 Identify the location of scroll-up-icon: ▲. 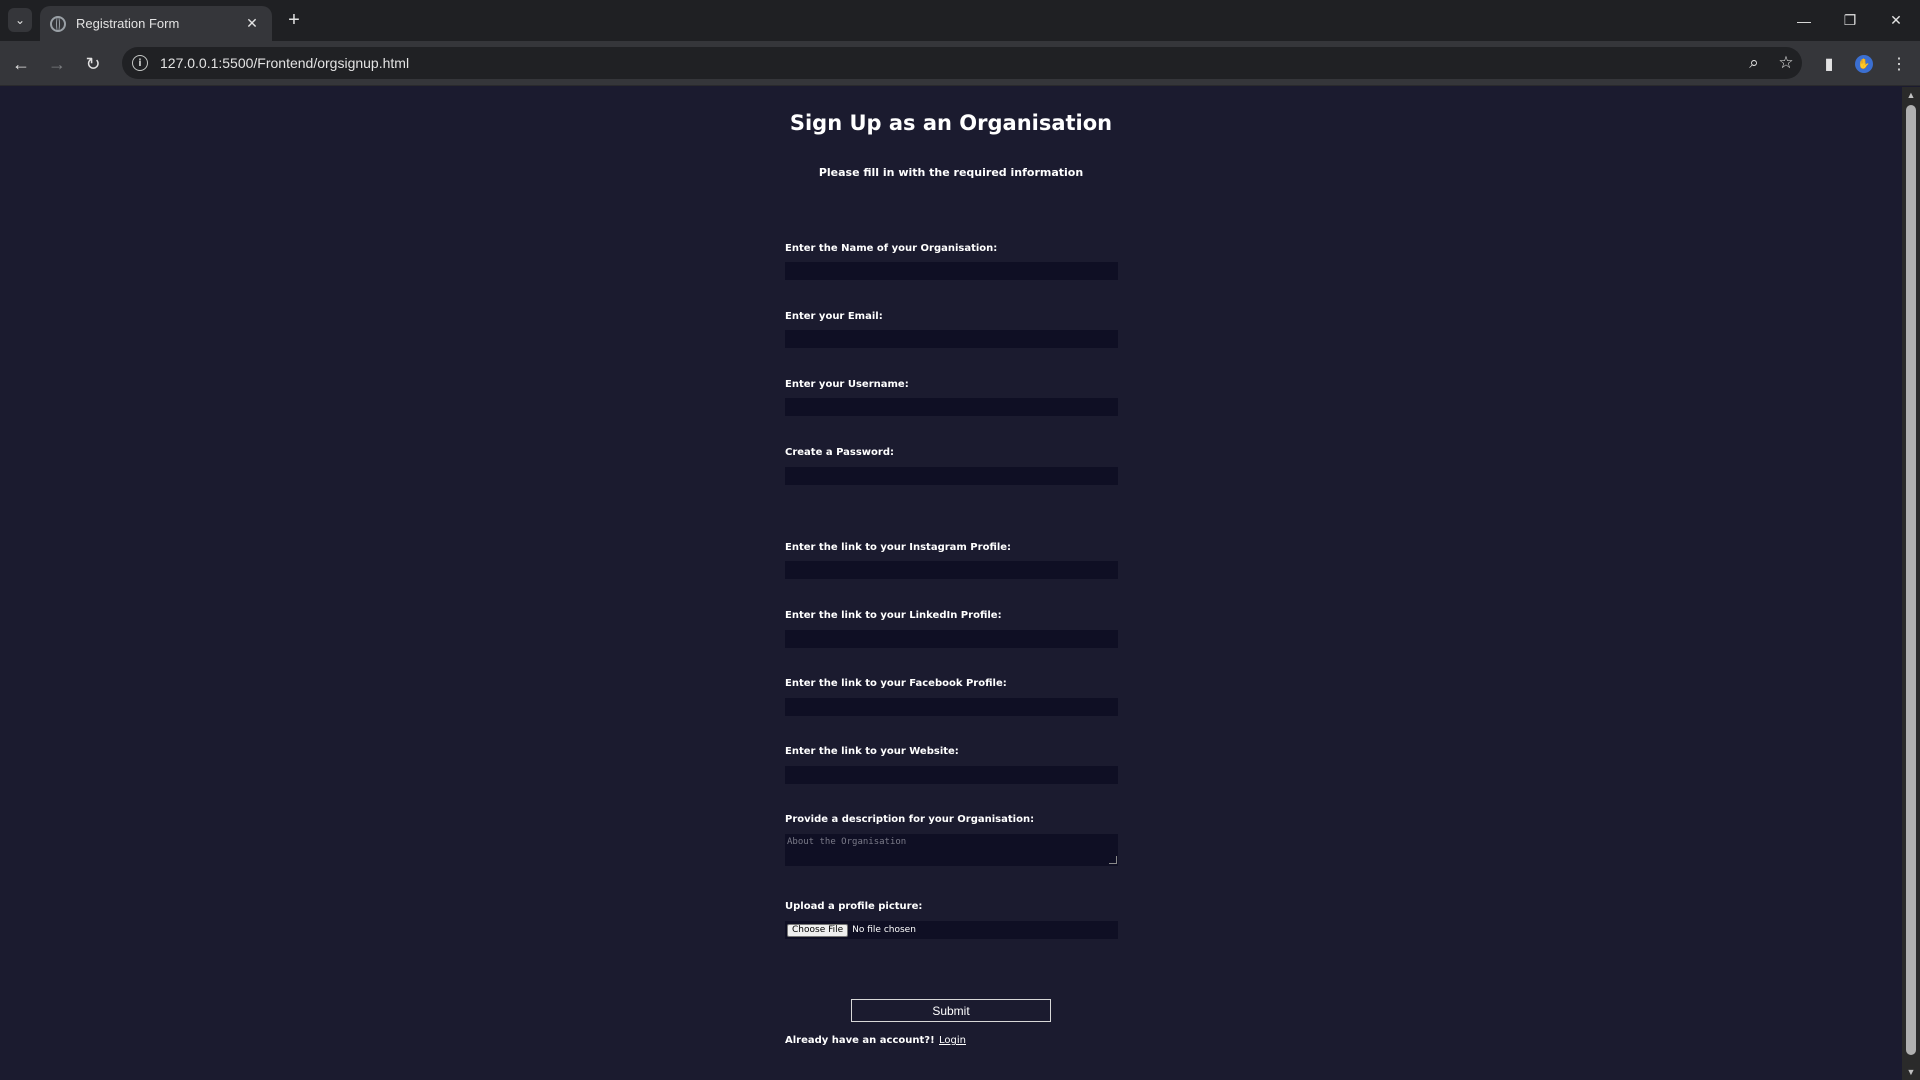
(1911, 95).